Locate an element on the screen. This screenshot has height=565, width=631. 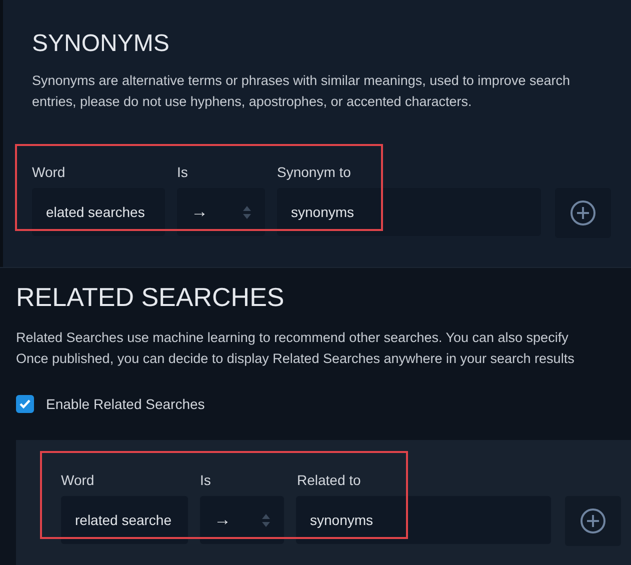
section-title: SYNONYMS is located at coordinates (101, 44).